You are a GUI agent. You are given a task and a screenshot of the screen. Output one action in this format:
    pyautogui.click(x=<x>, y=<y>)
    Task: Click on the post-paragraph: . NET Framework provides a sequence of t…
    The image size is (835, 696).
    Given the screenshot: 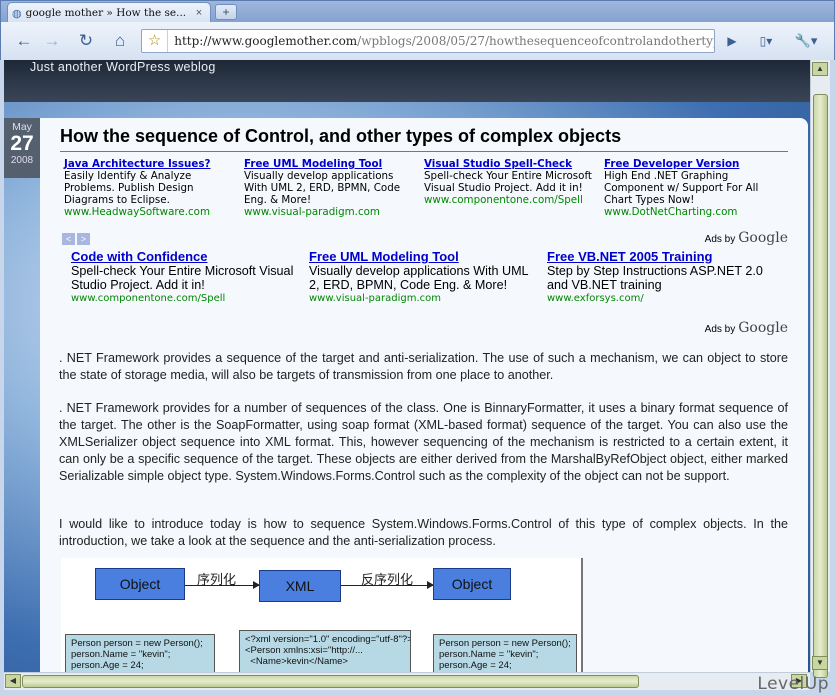 What is the action you would take?
    pyautogui.click(x=423, y=366)
    